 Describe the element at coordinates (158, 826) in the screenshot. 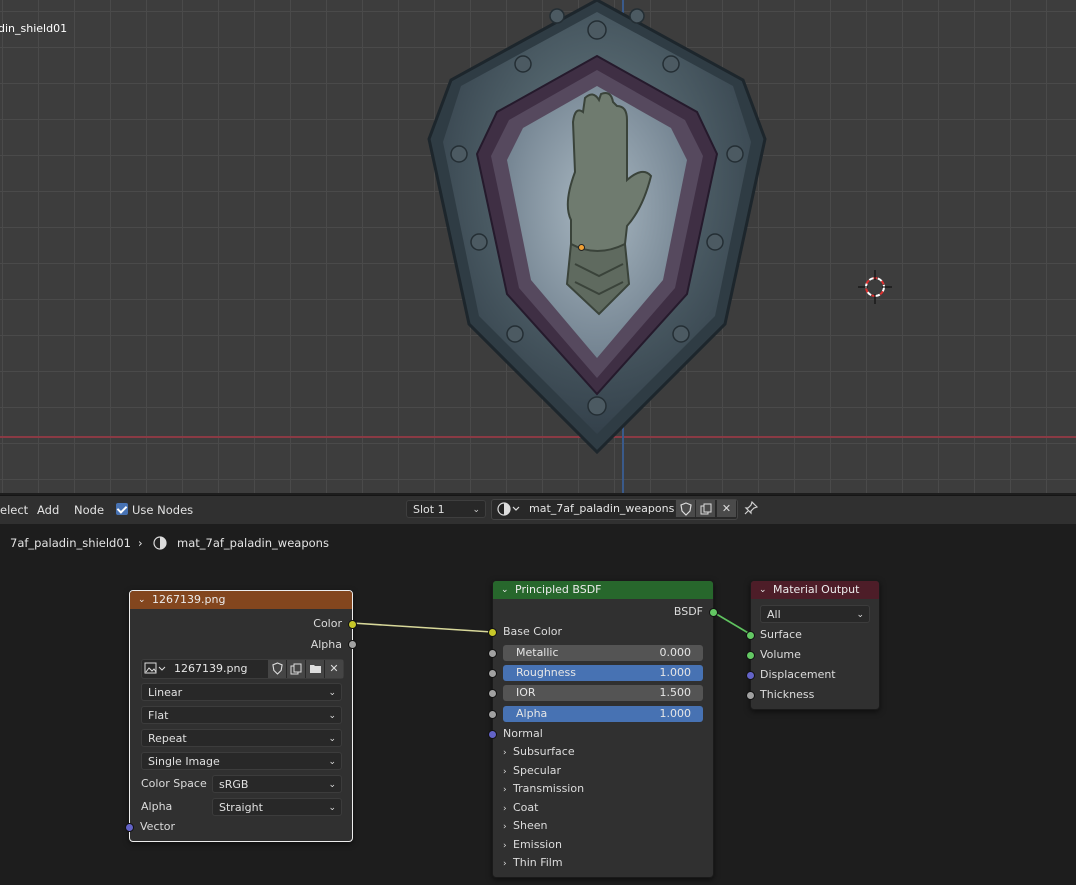

I see `input-vector-label: Vector` at that location.